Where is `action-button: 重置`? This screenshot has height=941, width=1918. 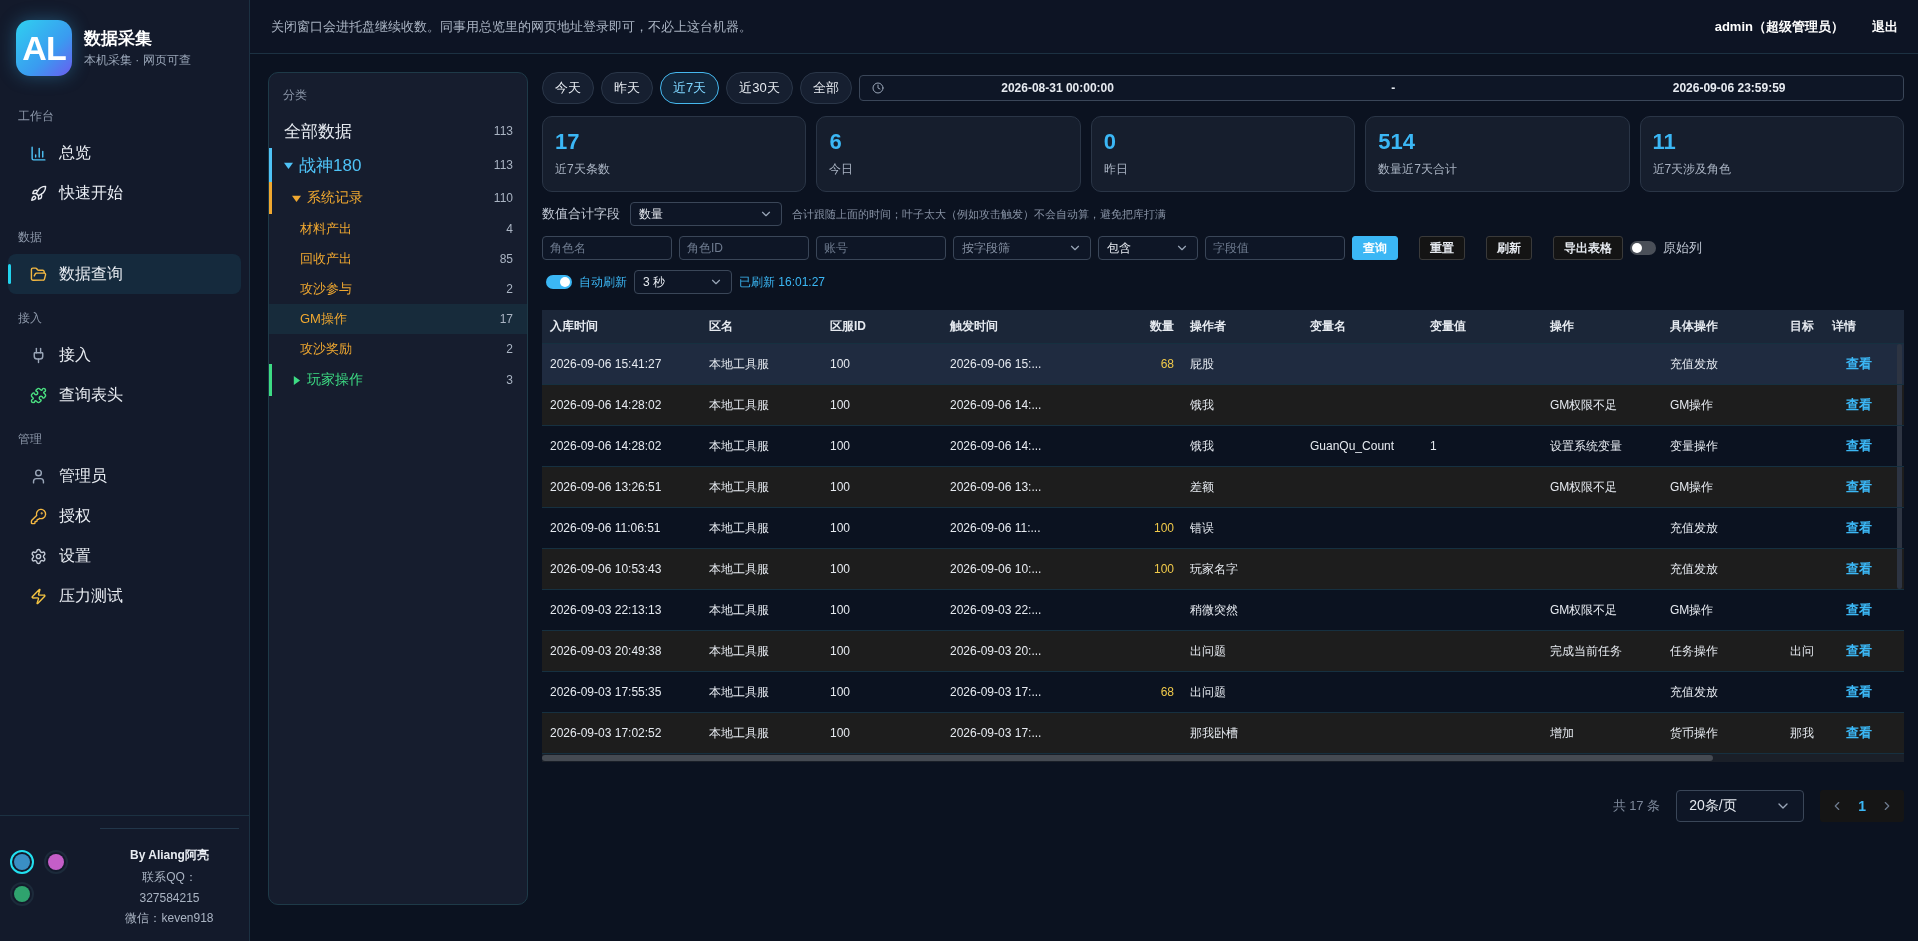
action-button: 重置 is located at coordinates (1442, 248).